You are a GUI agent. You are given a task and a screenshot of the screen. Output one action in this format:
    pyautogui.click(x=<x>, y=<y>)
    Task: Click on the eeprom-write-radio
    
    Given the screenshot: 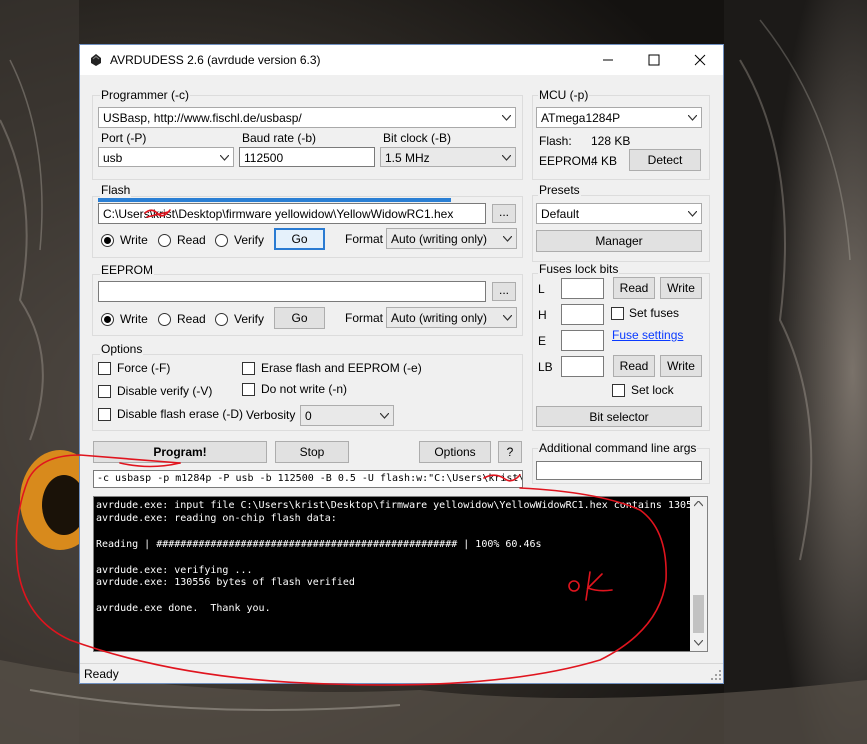 What is the action you would take?
    pyautogui.click(x=107, y=319)
    